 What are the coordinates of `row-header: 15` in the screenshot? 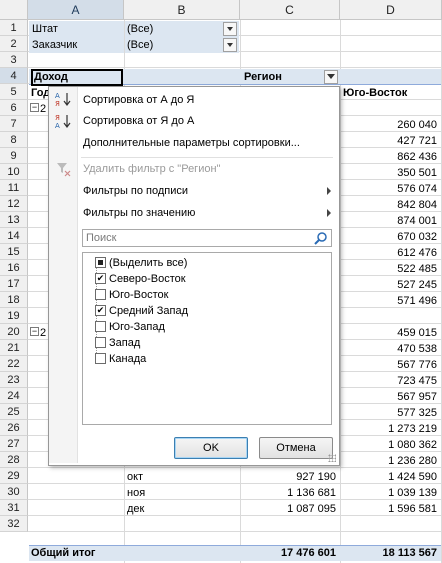 It's located at (14, 252).